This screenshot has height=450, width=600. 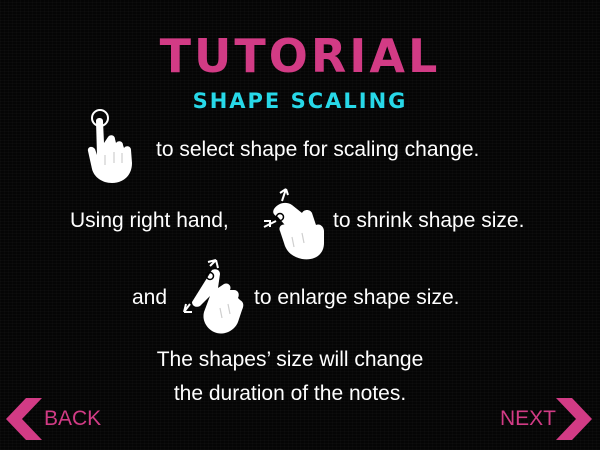 I want to click on spread-prefix-text: and, so click(x=150, y=297).